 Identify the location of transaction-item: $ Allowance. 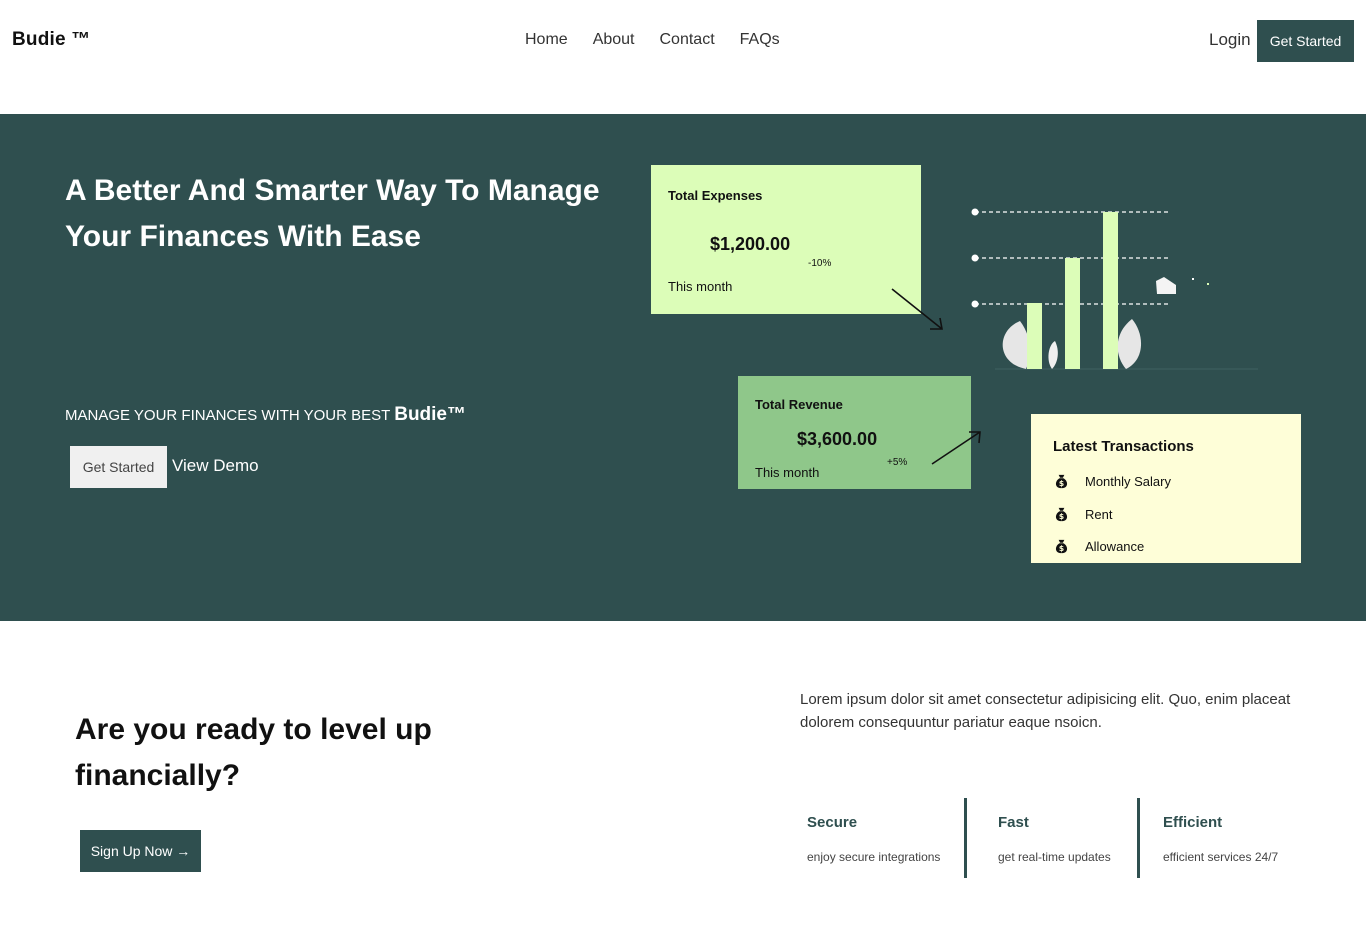
(1098, 546).